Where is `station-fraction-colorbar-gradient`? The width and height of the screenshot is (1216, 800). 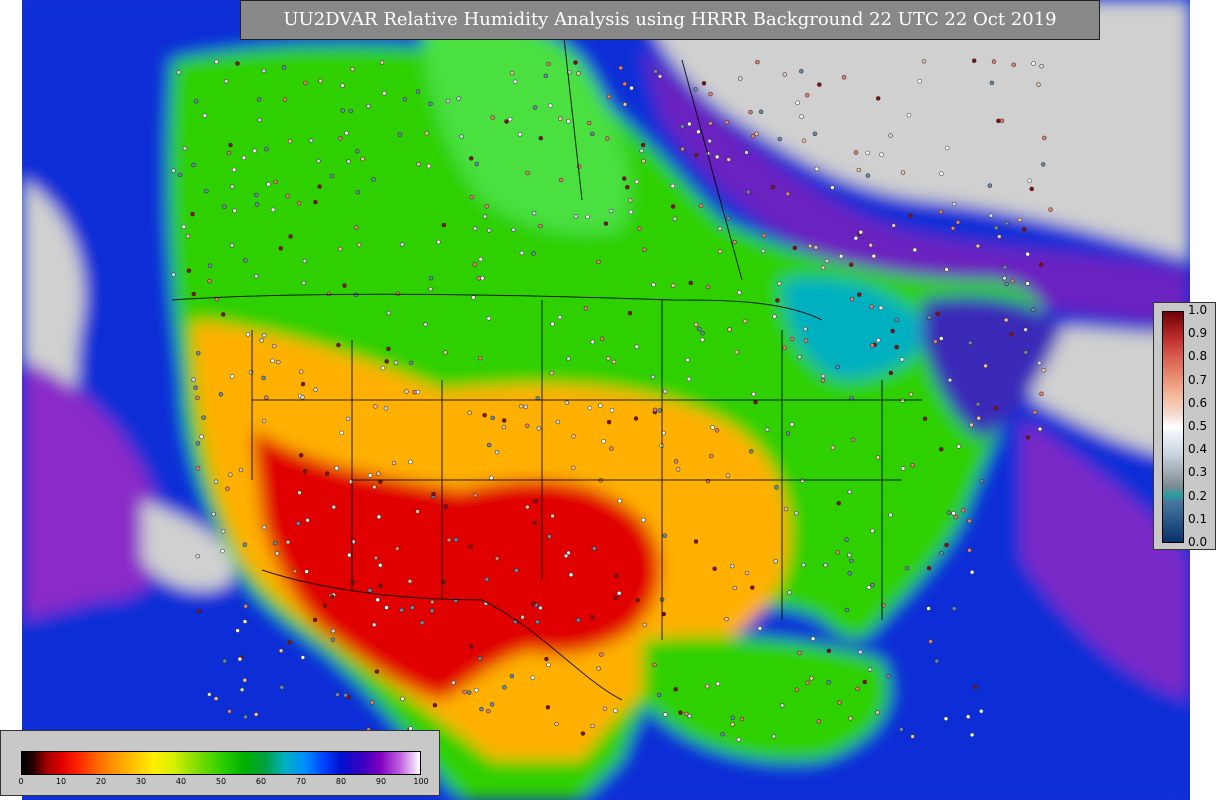
station-fraction-colorbar-gradient is located at coordinates (1173, 427).